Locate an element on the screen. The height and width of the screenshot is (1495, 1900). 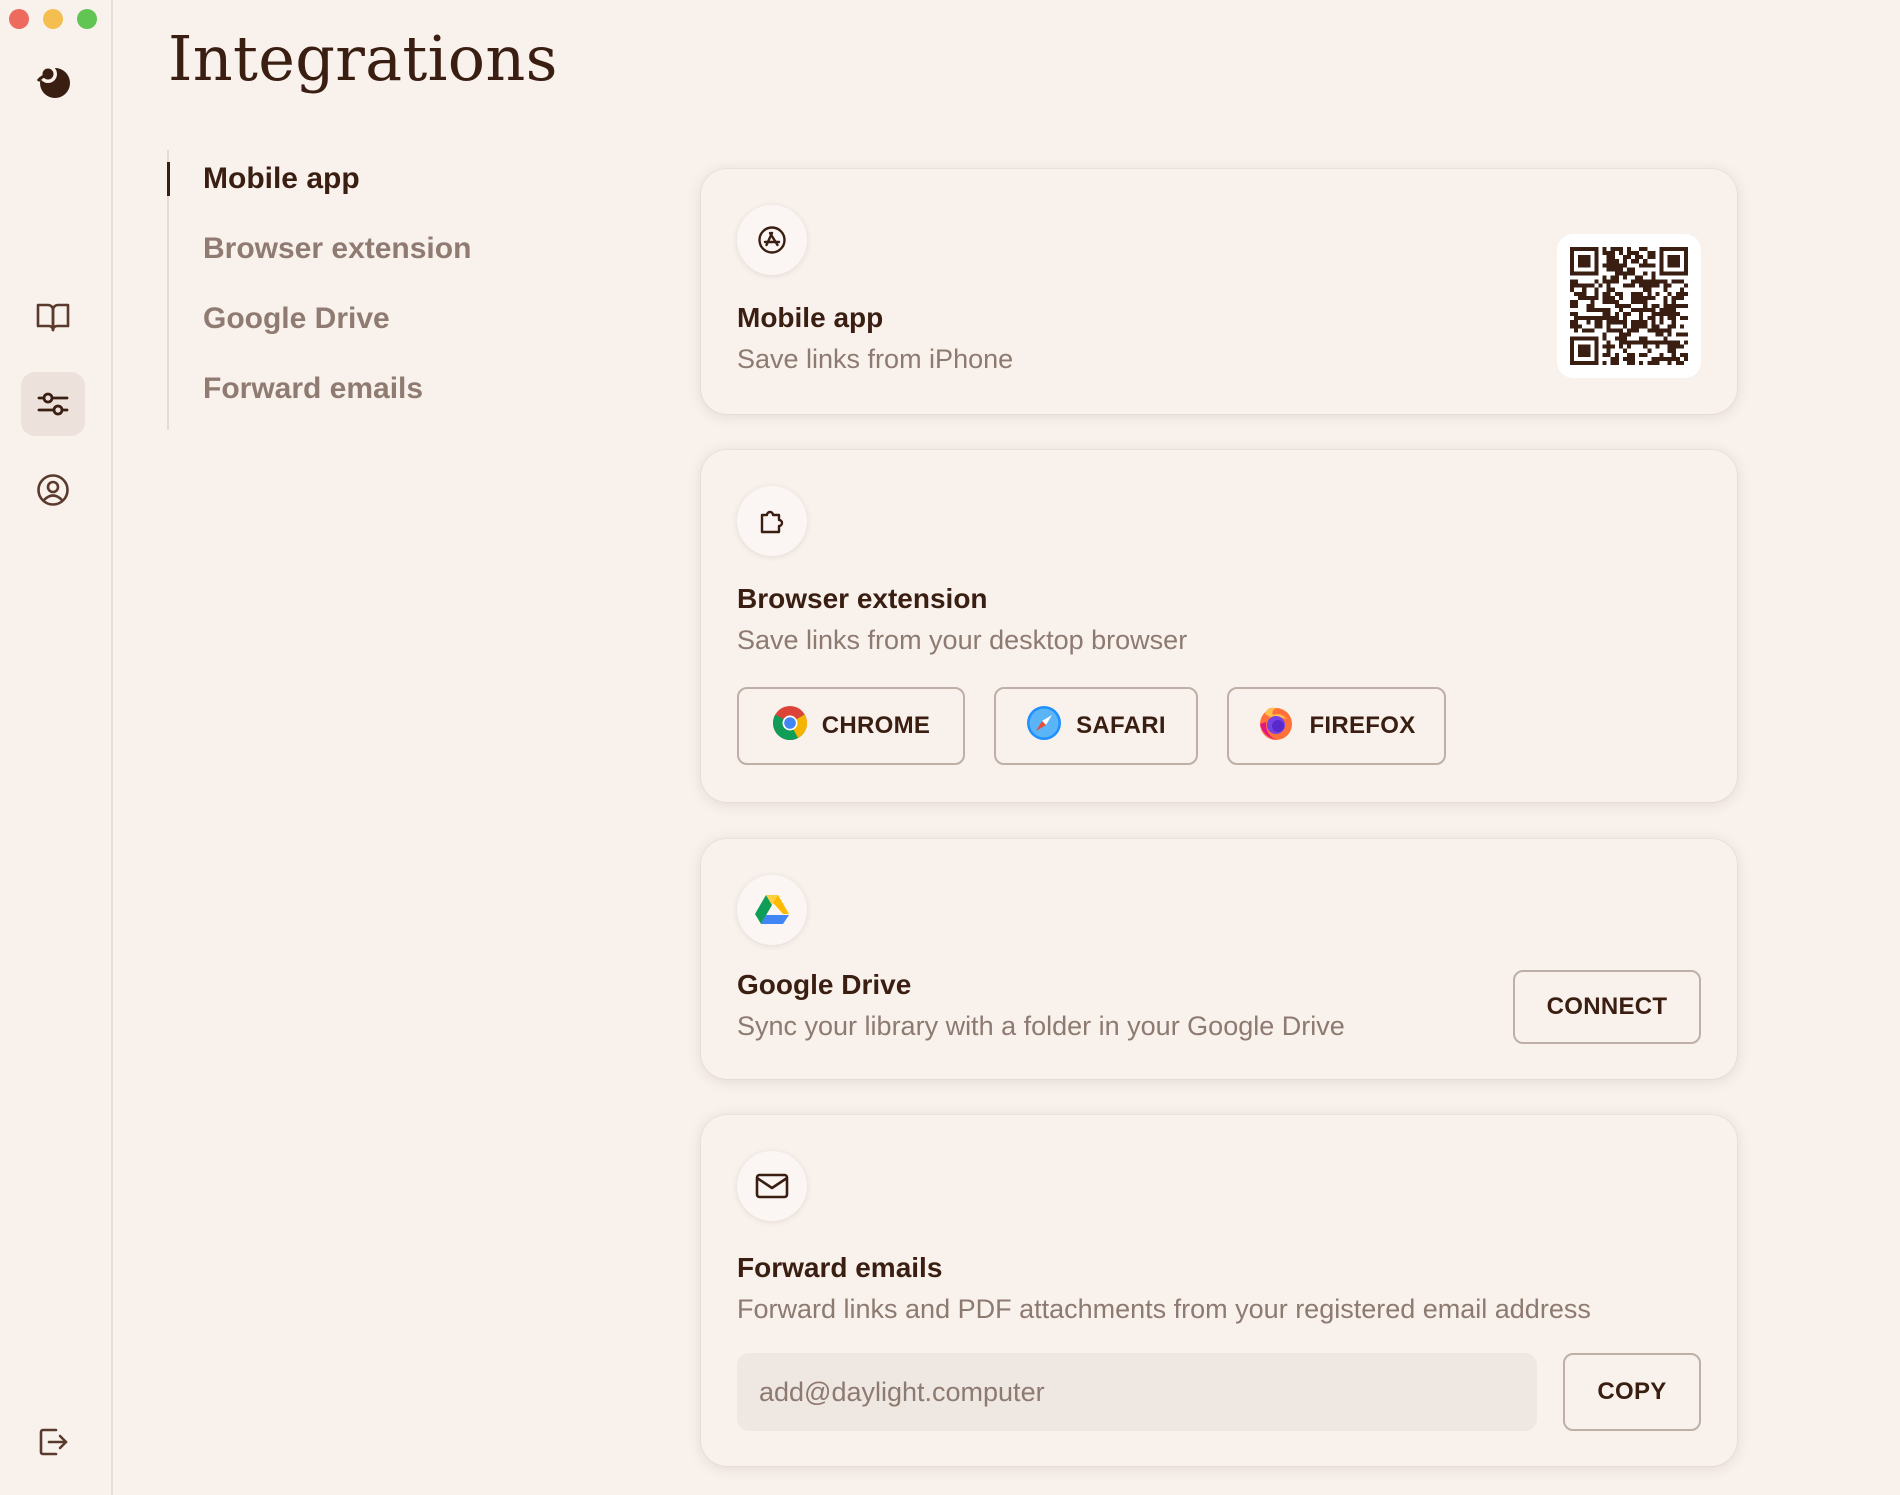
app-store-icon is located at coordinates (772, 240).